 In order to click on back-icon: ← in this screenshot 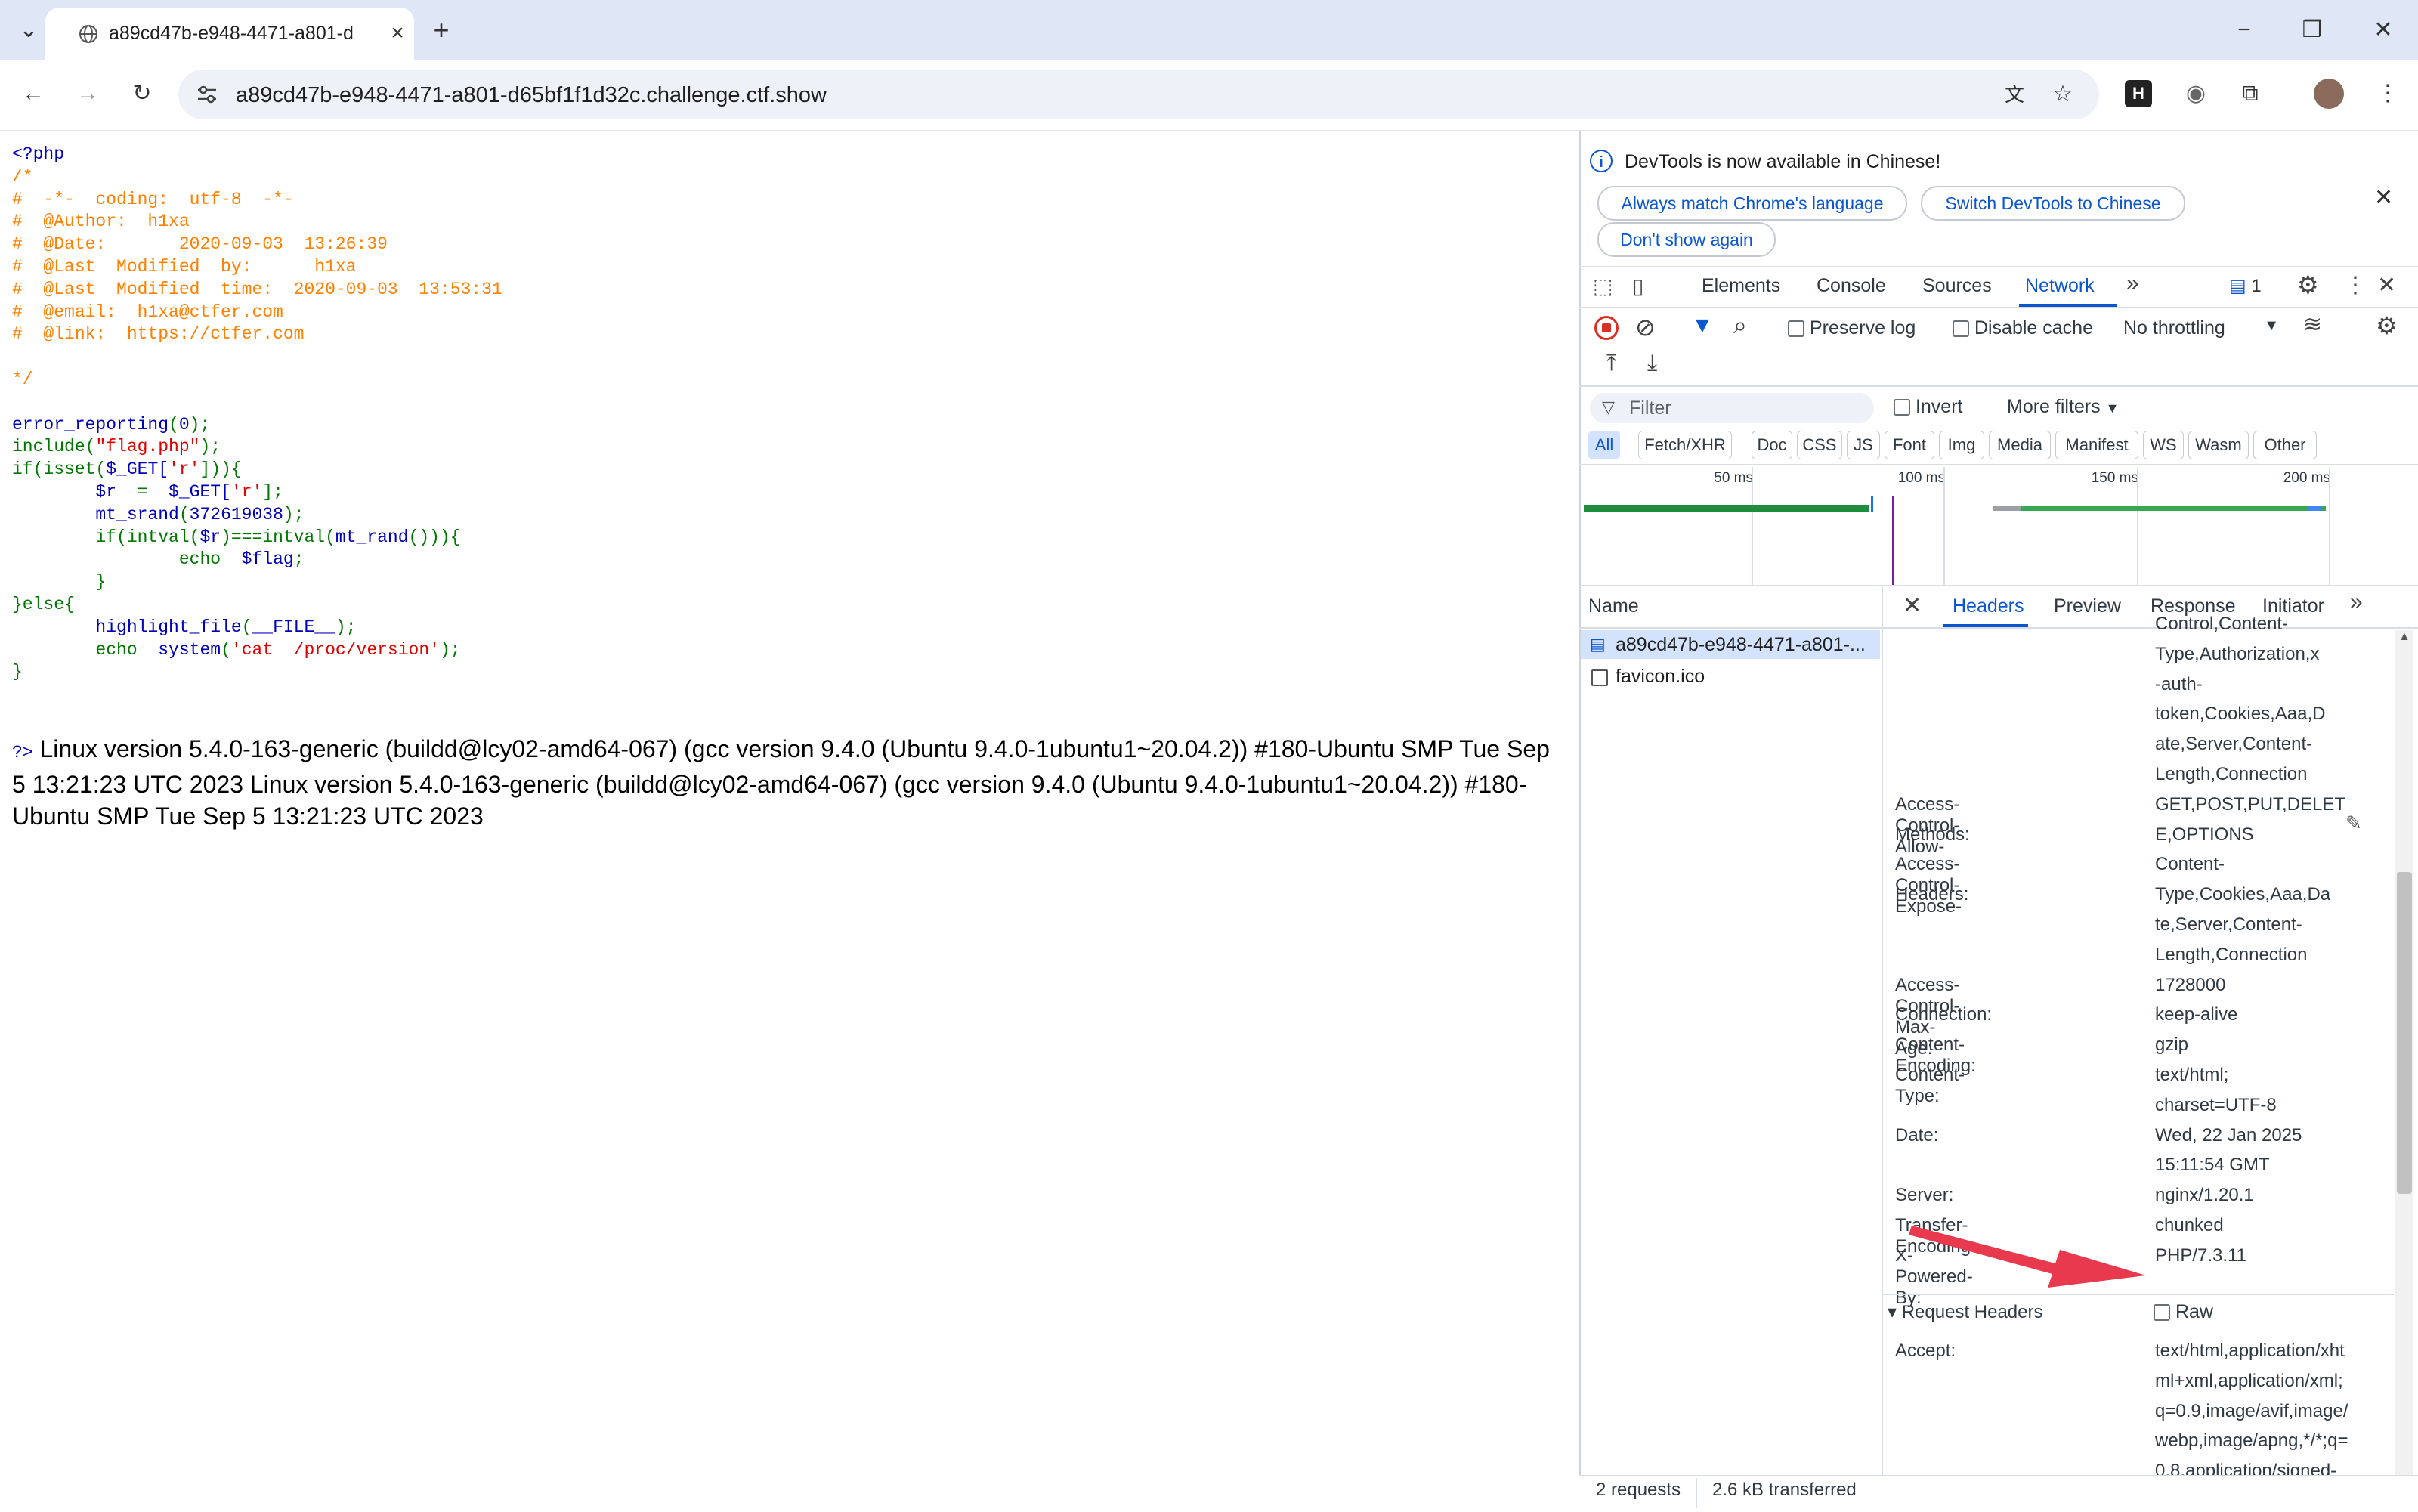, I will do `click(33, 94)`.